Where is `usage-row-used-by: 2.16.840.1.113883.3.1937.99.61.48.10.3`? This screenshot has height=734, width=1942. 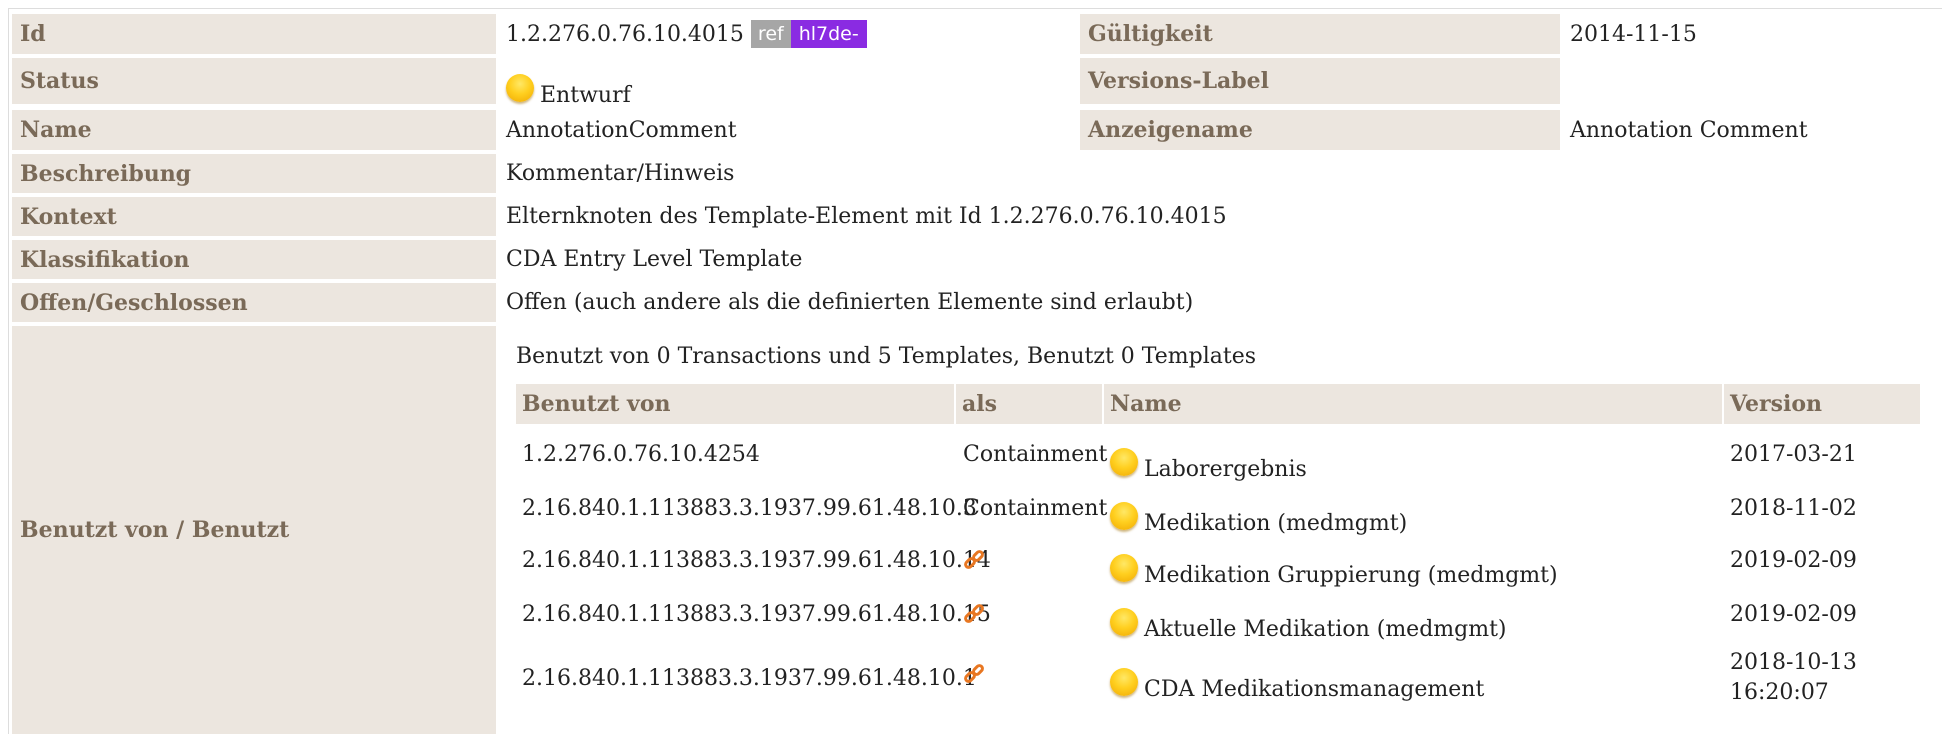 usage-row-used-by: 2.16.840.1.113883.3.1937.99.61.48.10.3 is located at coordinates (749, 508).